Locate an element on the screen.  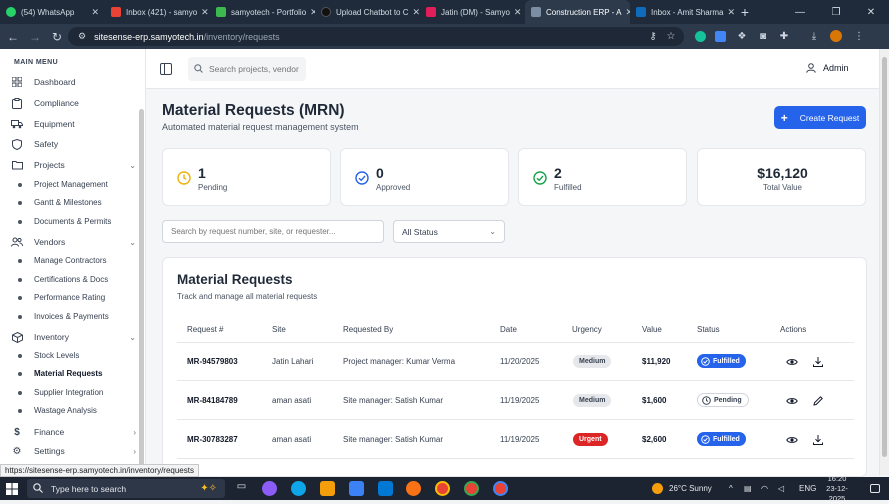
browser-tab: Jatin (DM) - Samyo ✕ is located at coordinates (472, 12).